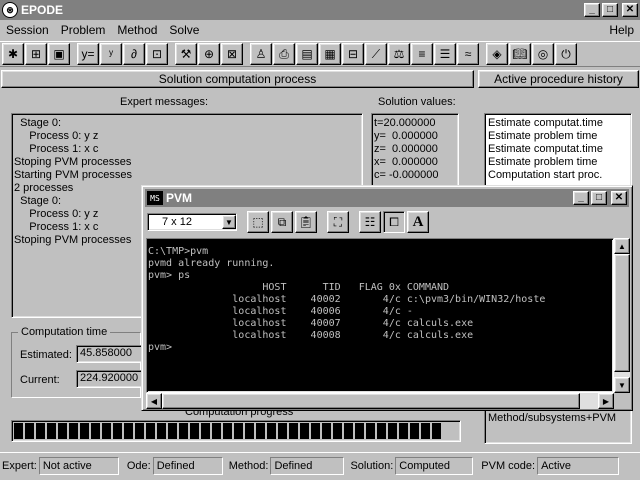  I want to click on pvm-minimize-button: _, so click(581, 198).